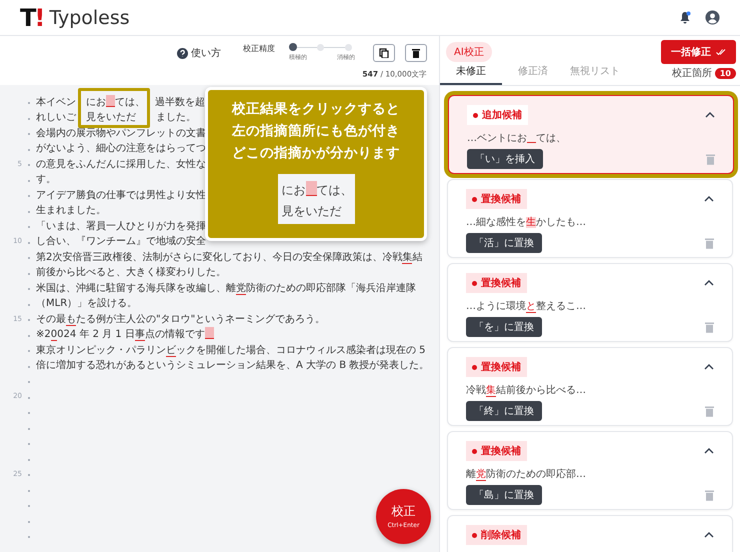  Describe the element at coordinates (121, 149) in the screenshot. I see `text-line: がないよう、細心の注意をはらってつ` at that location.